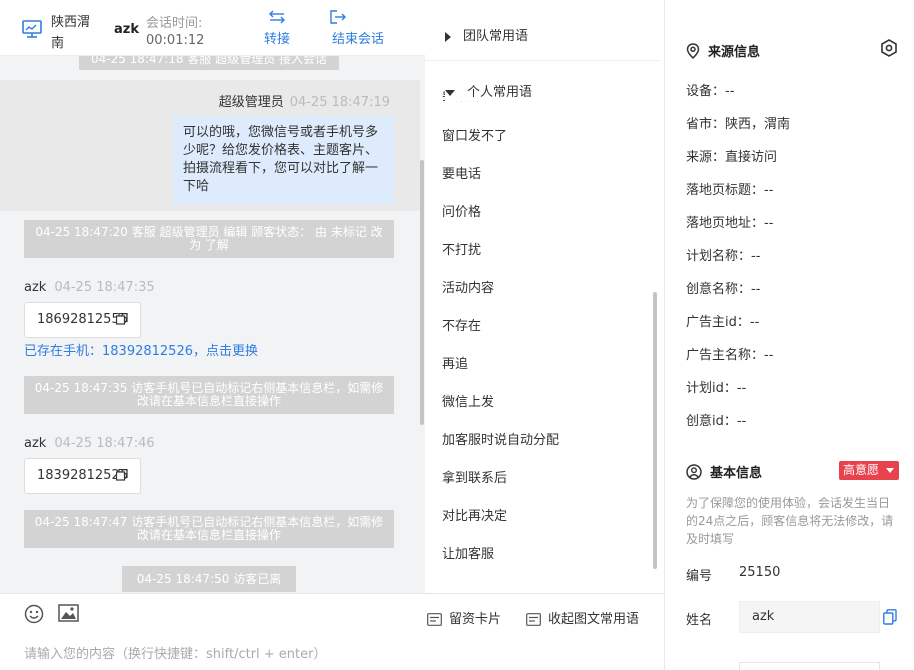  Describe the element at coordinates (175, 652) in the screenshot. I see `message-input: 请输入您的内容（换行快捷键：shift/ctrl + enter）` at that location.